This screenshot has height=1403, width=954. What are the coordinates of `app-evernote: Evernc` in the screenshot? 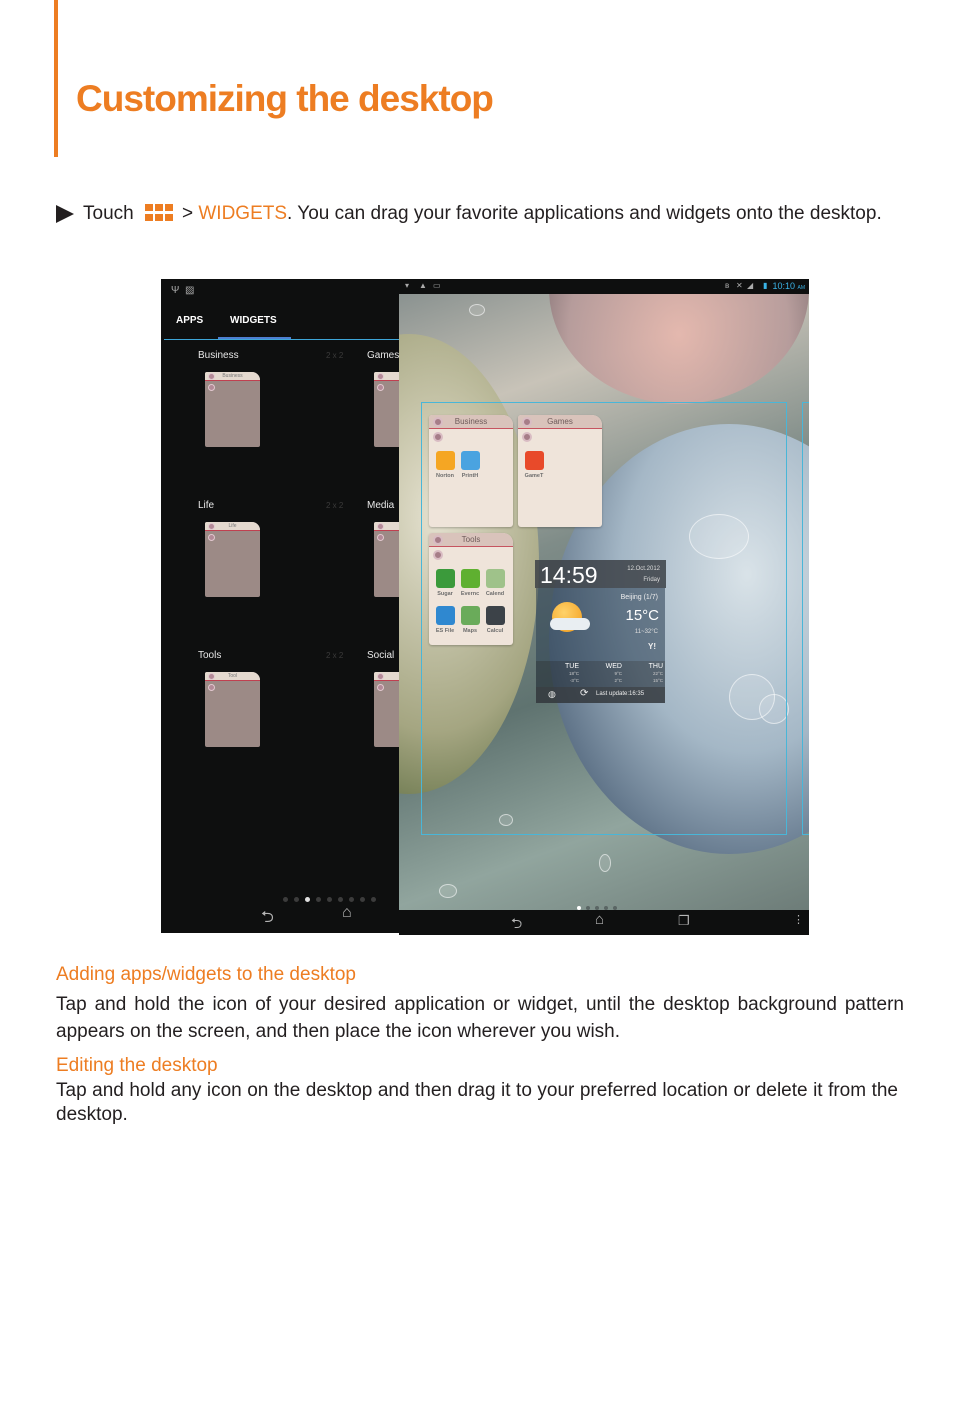 It's located at (470, 583).